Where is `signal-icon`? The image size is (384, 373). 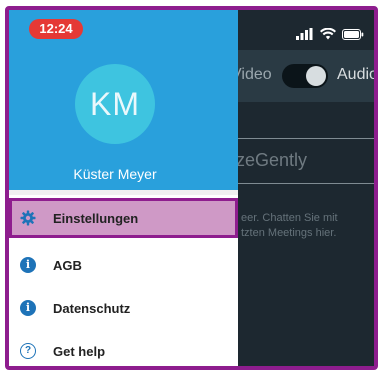 signal-icon is located at coordinates (305, 36).